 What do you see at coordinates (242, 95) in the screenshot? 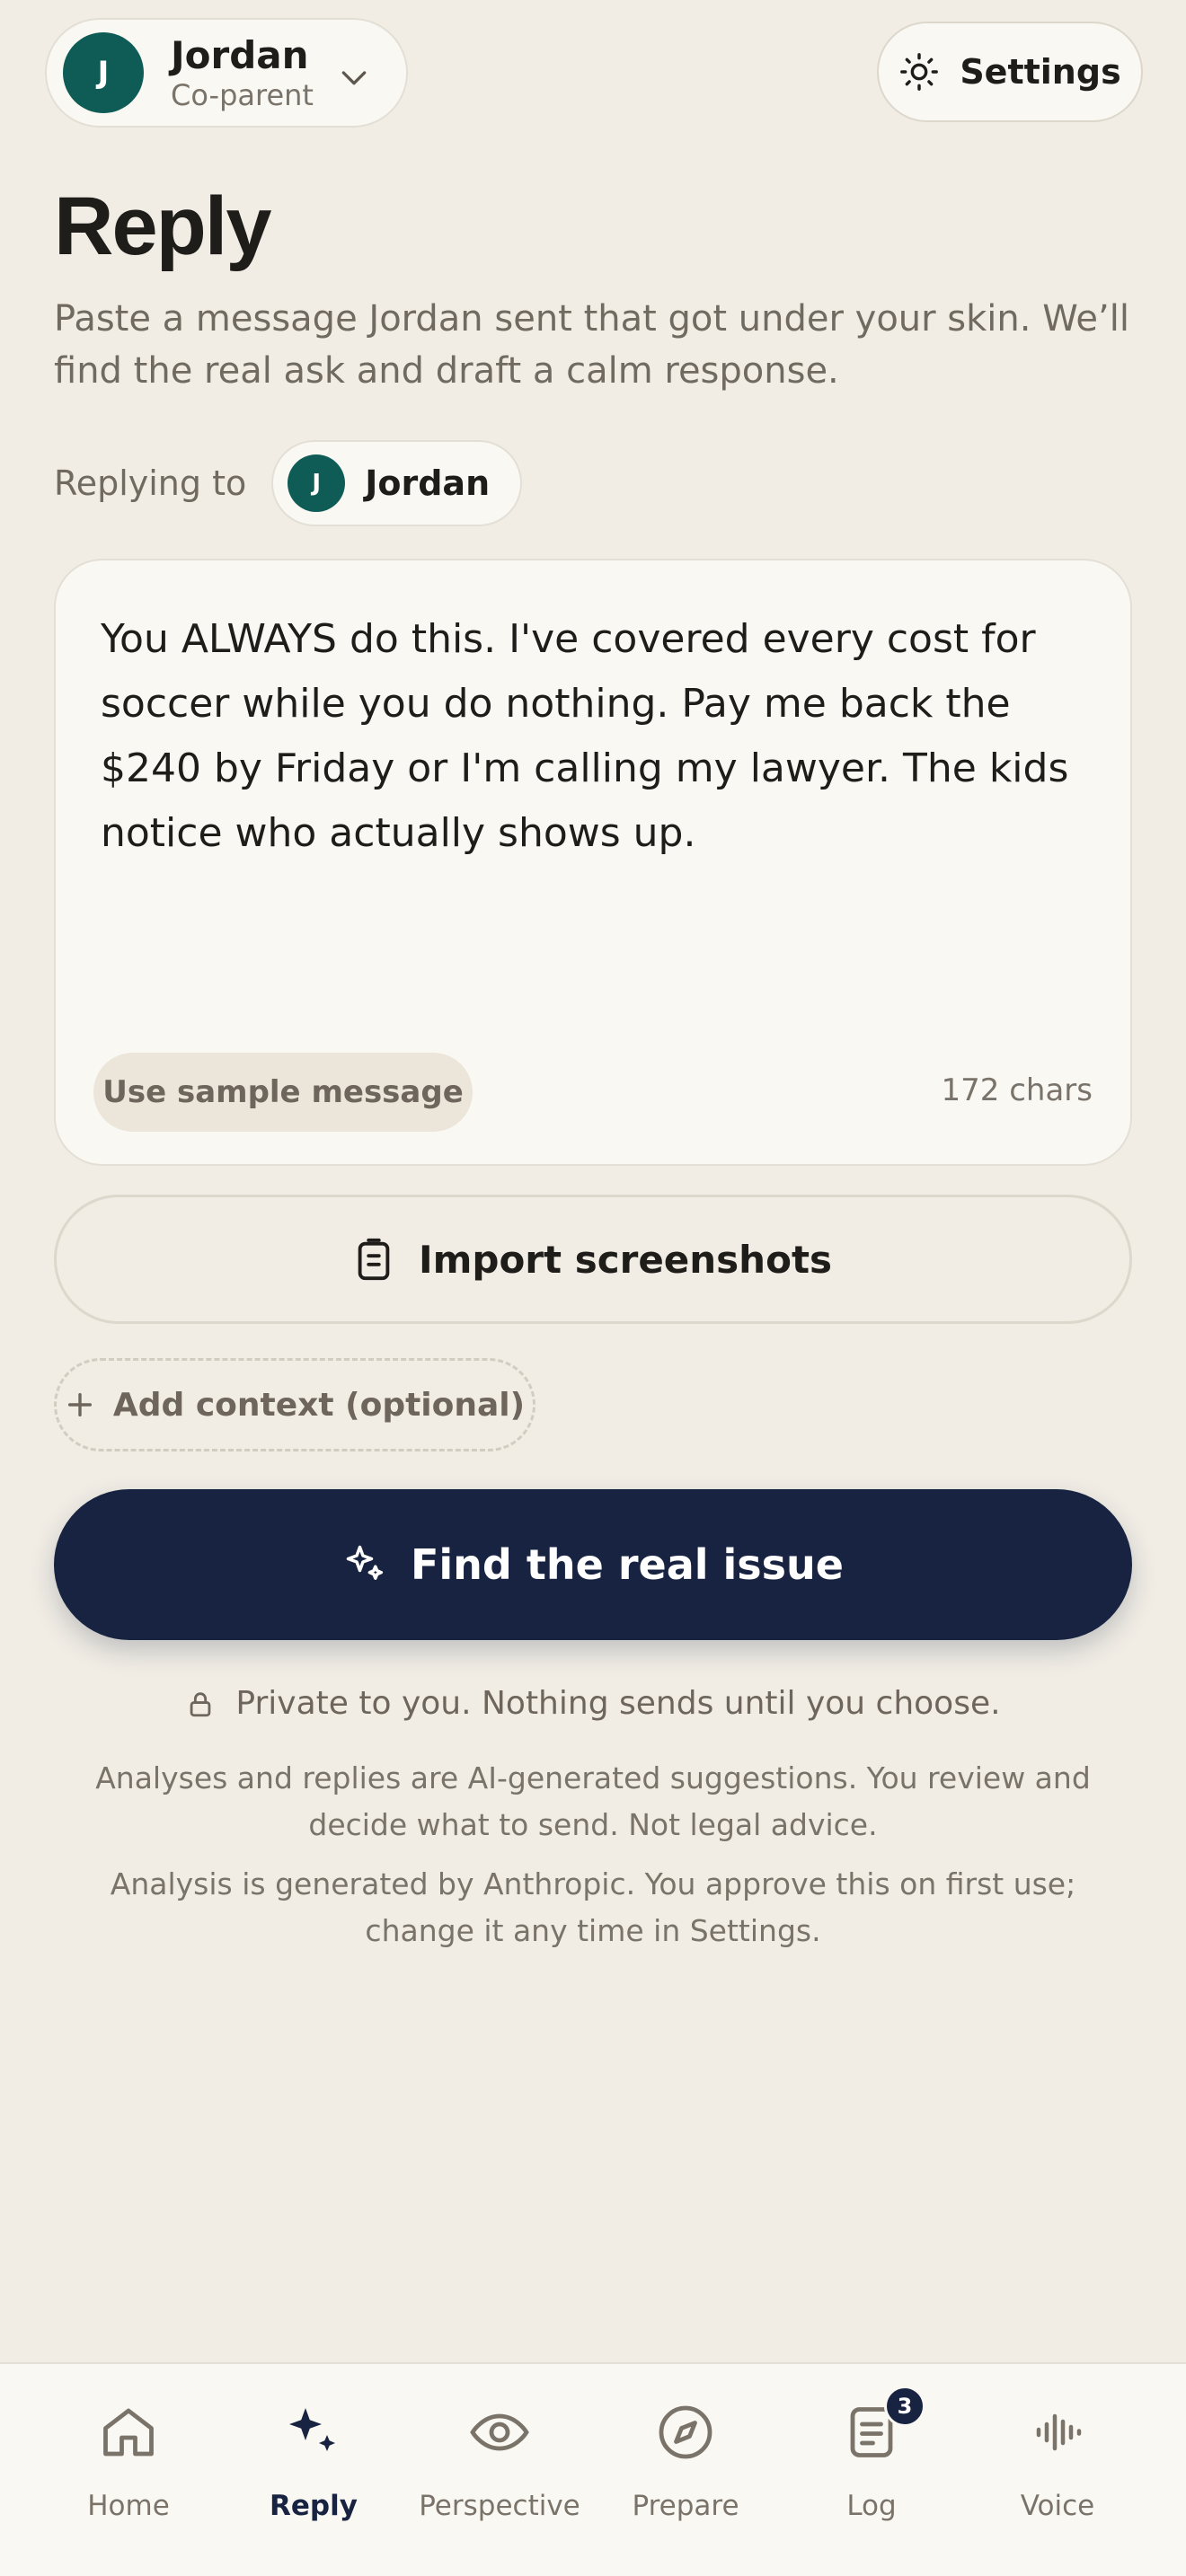
I see `profile-role: Co-parent` at bounding box center [242, 95].